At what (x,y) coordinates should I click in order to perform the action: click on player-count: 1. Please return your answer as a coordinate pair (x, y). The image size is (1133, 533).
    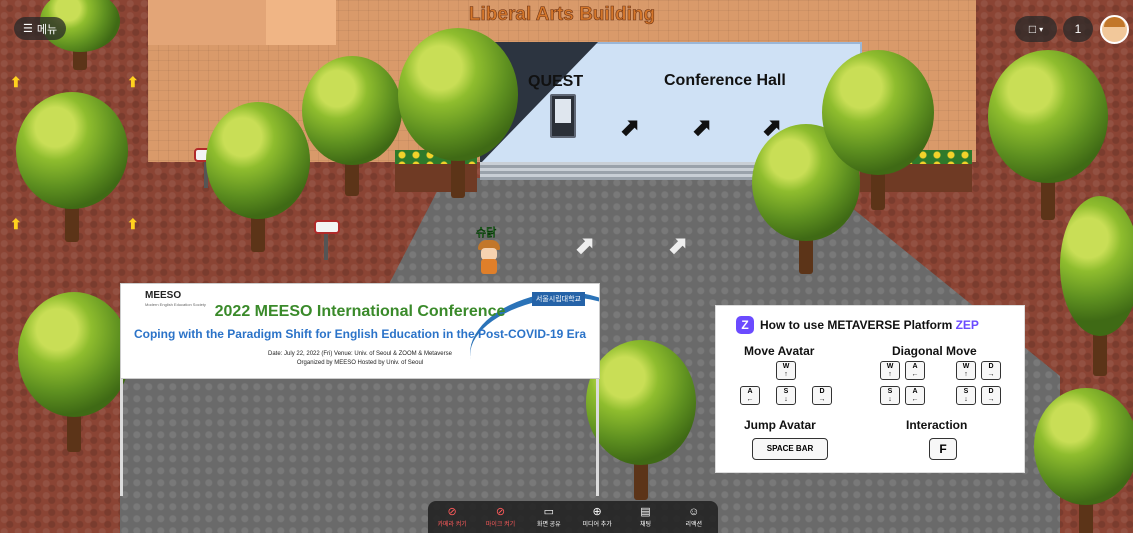
    Looking at the image, I should click on (1078, 29).